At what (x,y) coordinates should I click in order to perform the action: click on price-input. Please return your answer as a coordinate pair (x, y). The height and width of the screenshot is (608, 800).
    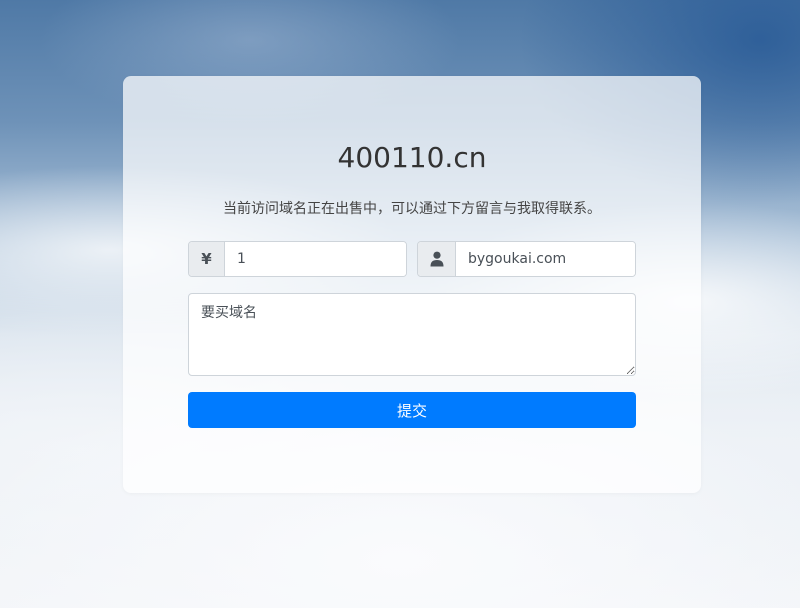
    Looking at the image, I should click on (315, 259).